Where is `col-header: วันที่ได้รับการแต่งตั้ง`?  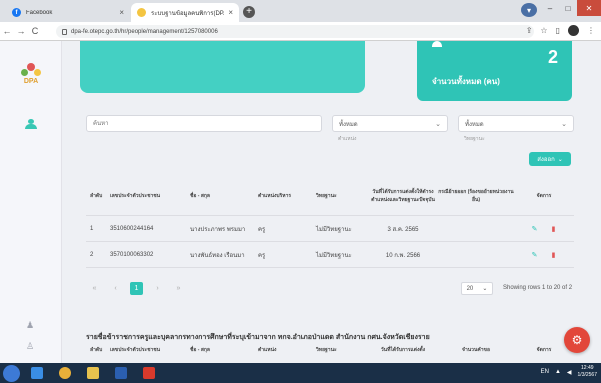 col-header: วันที่ได้รับการแต่งตั้ง is located at coordinates (403, 350).